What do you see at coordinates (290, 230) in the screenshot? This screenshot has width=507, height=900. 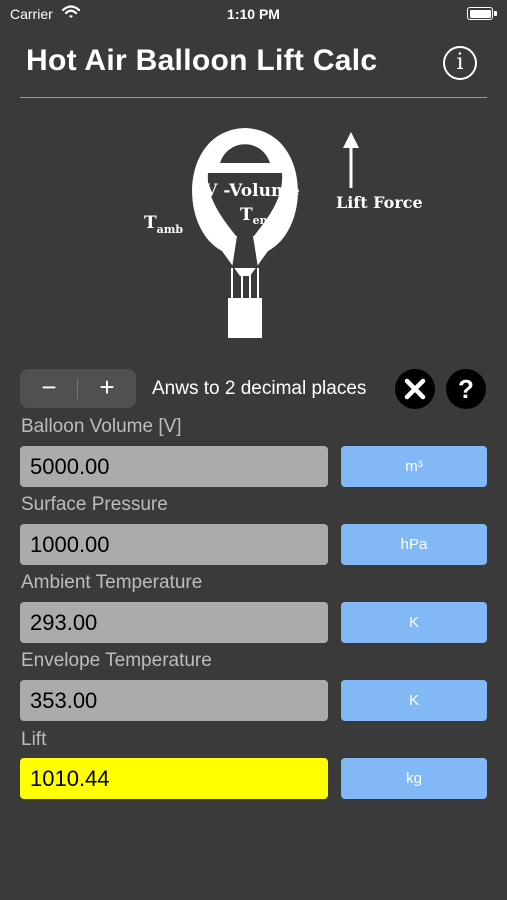 I see `balloon-diagram: V -Volume Tenv Tamb Lift Force` at bounding box center [290, 230].